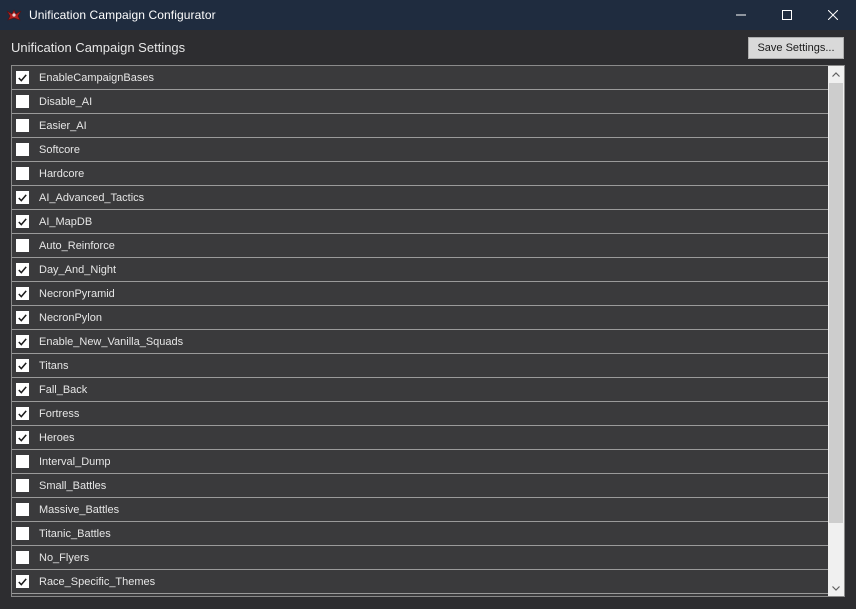 The image size is (856, 609). What do you see at coordinates (420, 534) in the screenshot?
I see `settings-row: Titanic_Battles` at bounding box center [420, 534].